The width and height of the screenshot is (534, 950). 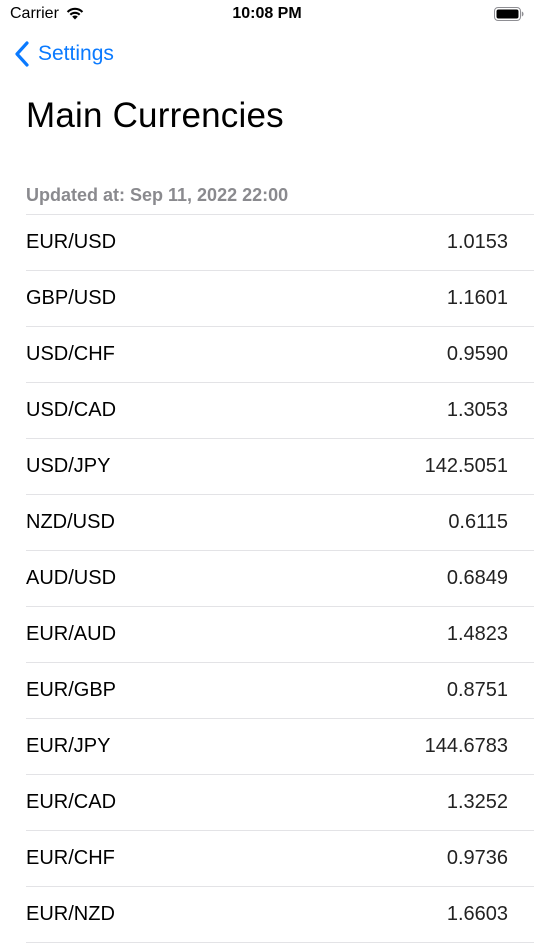 I want to click on page-title: Main Currencies, so click(x=155, y=115).